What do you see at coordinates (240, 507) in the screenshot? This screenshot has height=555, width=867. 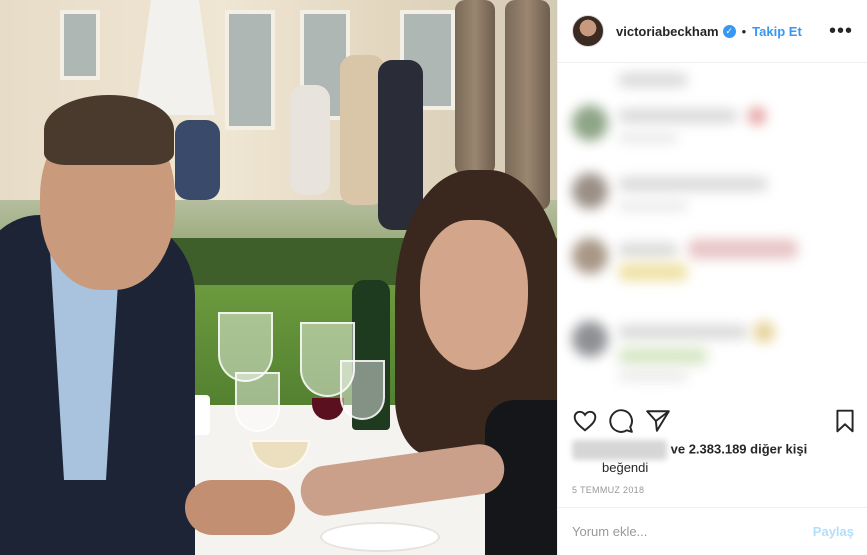 I see `hands` at bounding box center [240, 507].